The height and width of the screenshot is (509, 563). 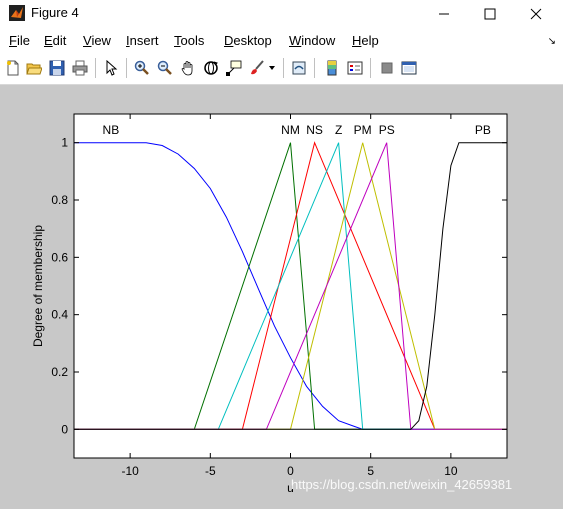 I want to click on zoom-out-icon, so click(x=164, y=67).